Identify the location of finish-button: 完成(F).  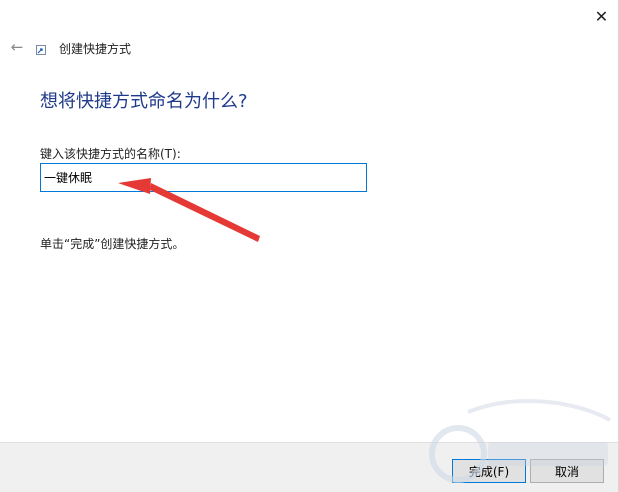
(489, 471).